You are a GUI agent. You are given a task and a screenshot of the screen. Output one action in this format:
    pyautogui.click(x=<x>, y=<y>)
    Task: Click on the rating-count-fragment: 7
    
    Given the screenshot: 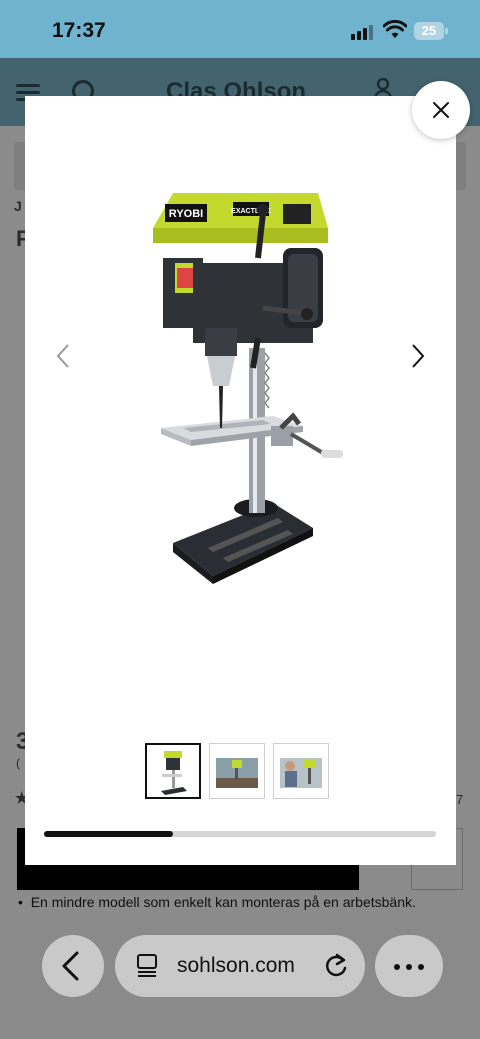 What is the action you would take?
    pyautogui.click(x=460, y=799)
    